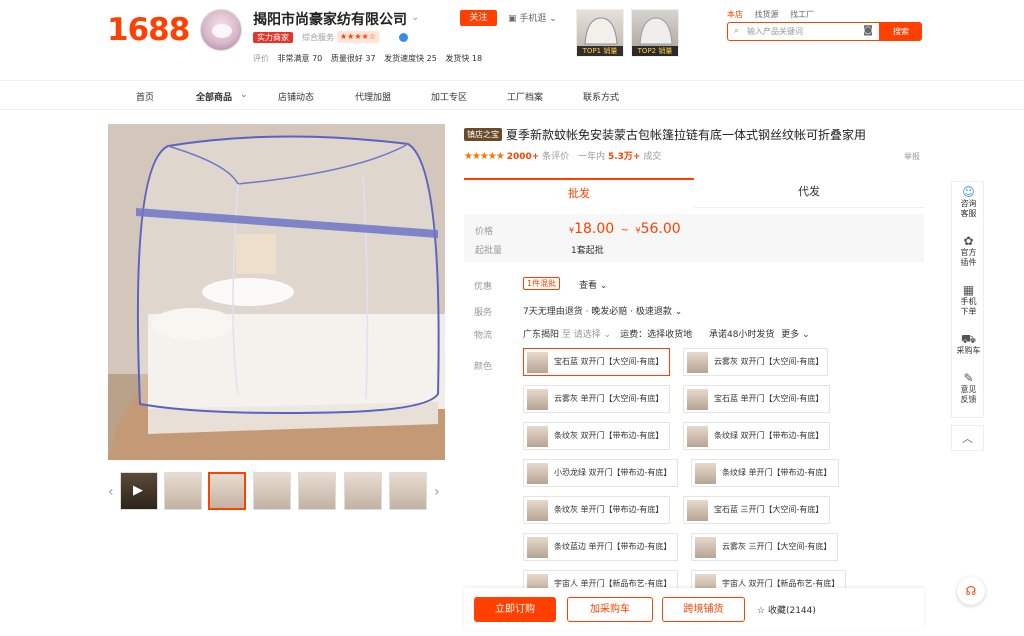 The image size is (1024, 636). Describe the element at coordinates (790, 335) in the screenshot. I see `logistics-more: 更多` at that location.